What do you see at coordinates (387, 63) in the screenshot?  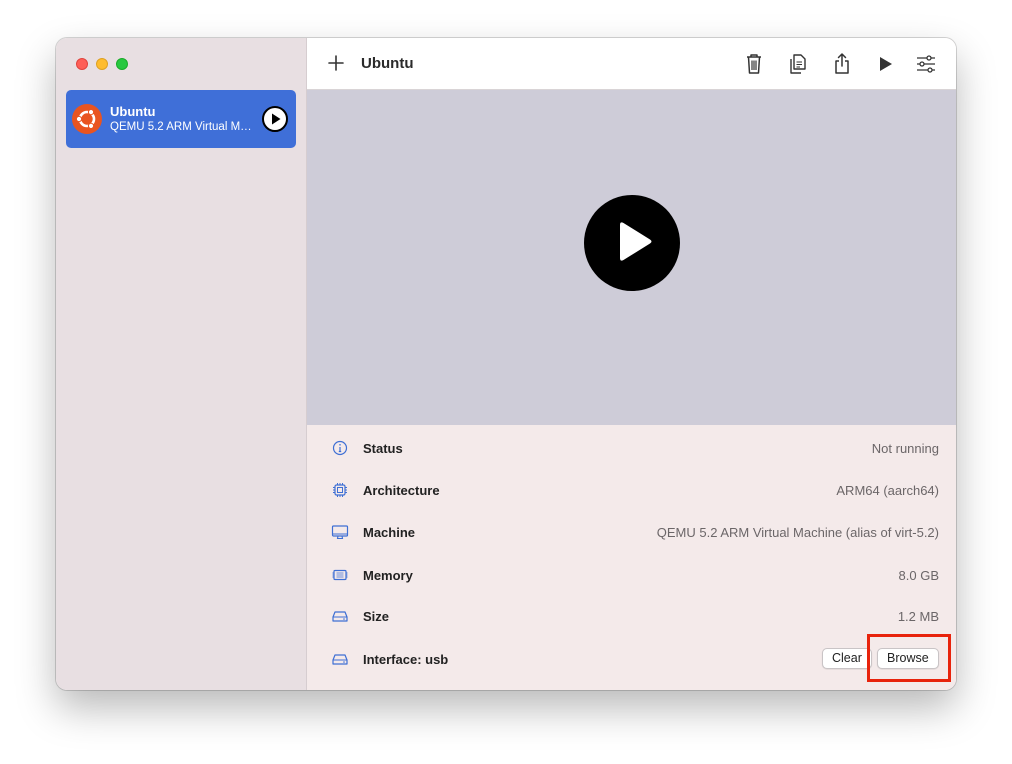 I see `toolbar-title: Ubuntu` at bounding box center [387, 63].